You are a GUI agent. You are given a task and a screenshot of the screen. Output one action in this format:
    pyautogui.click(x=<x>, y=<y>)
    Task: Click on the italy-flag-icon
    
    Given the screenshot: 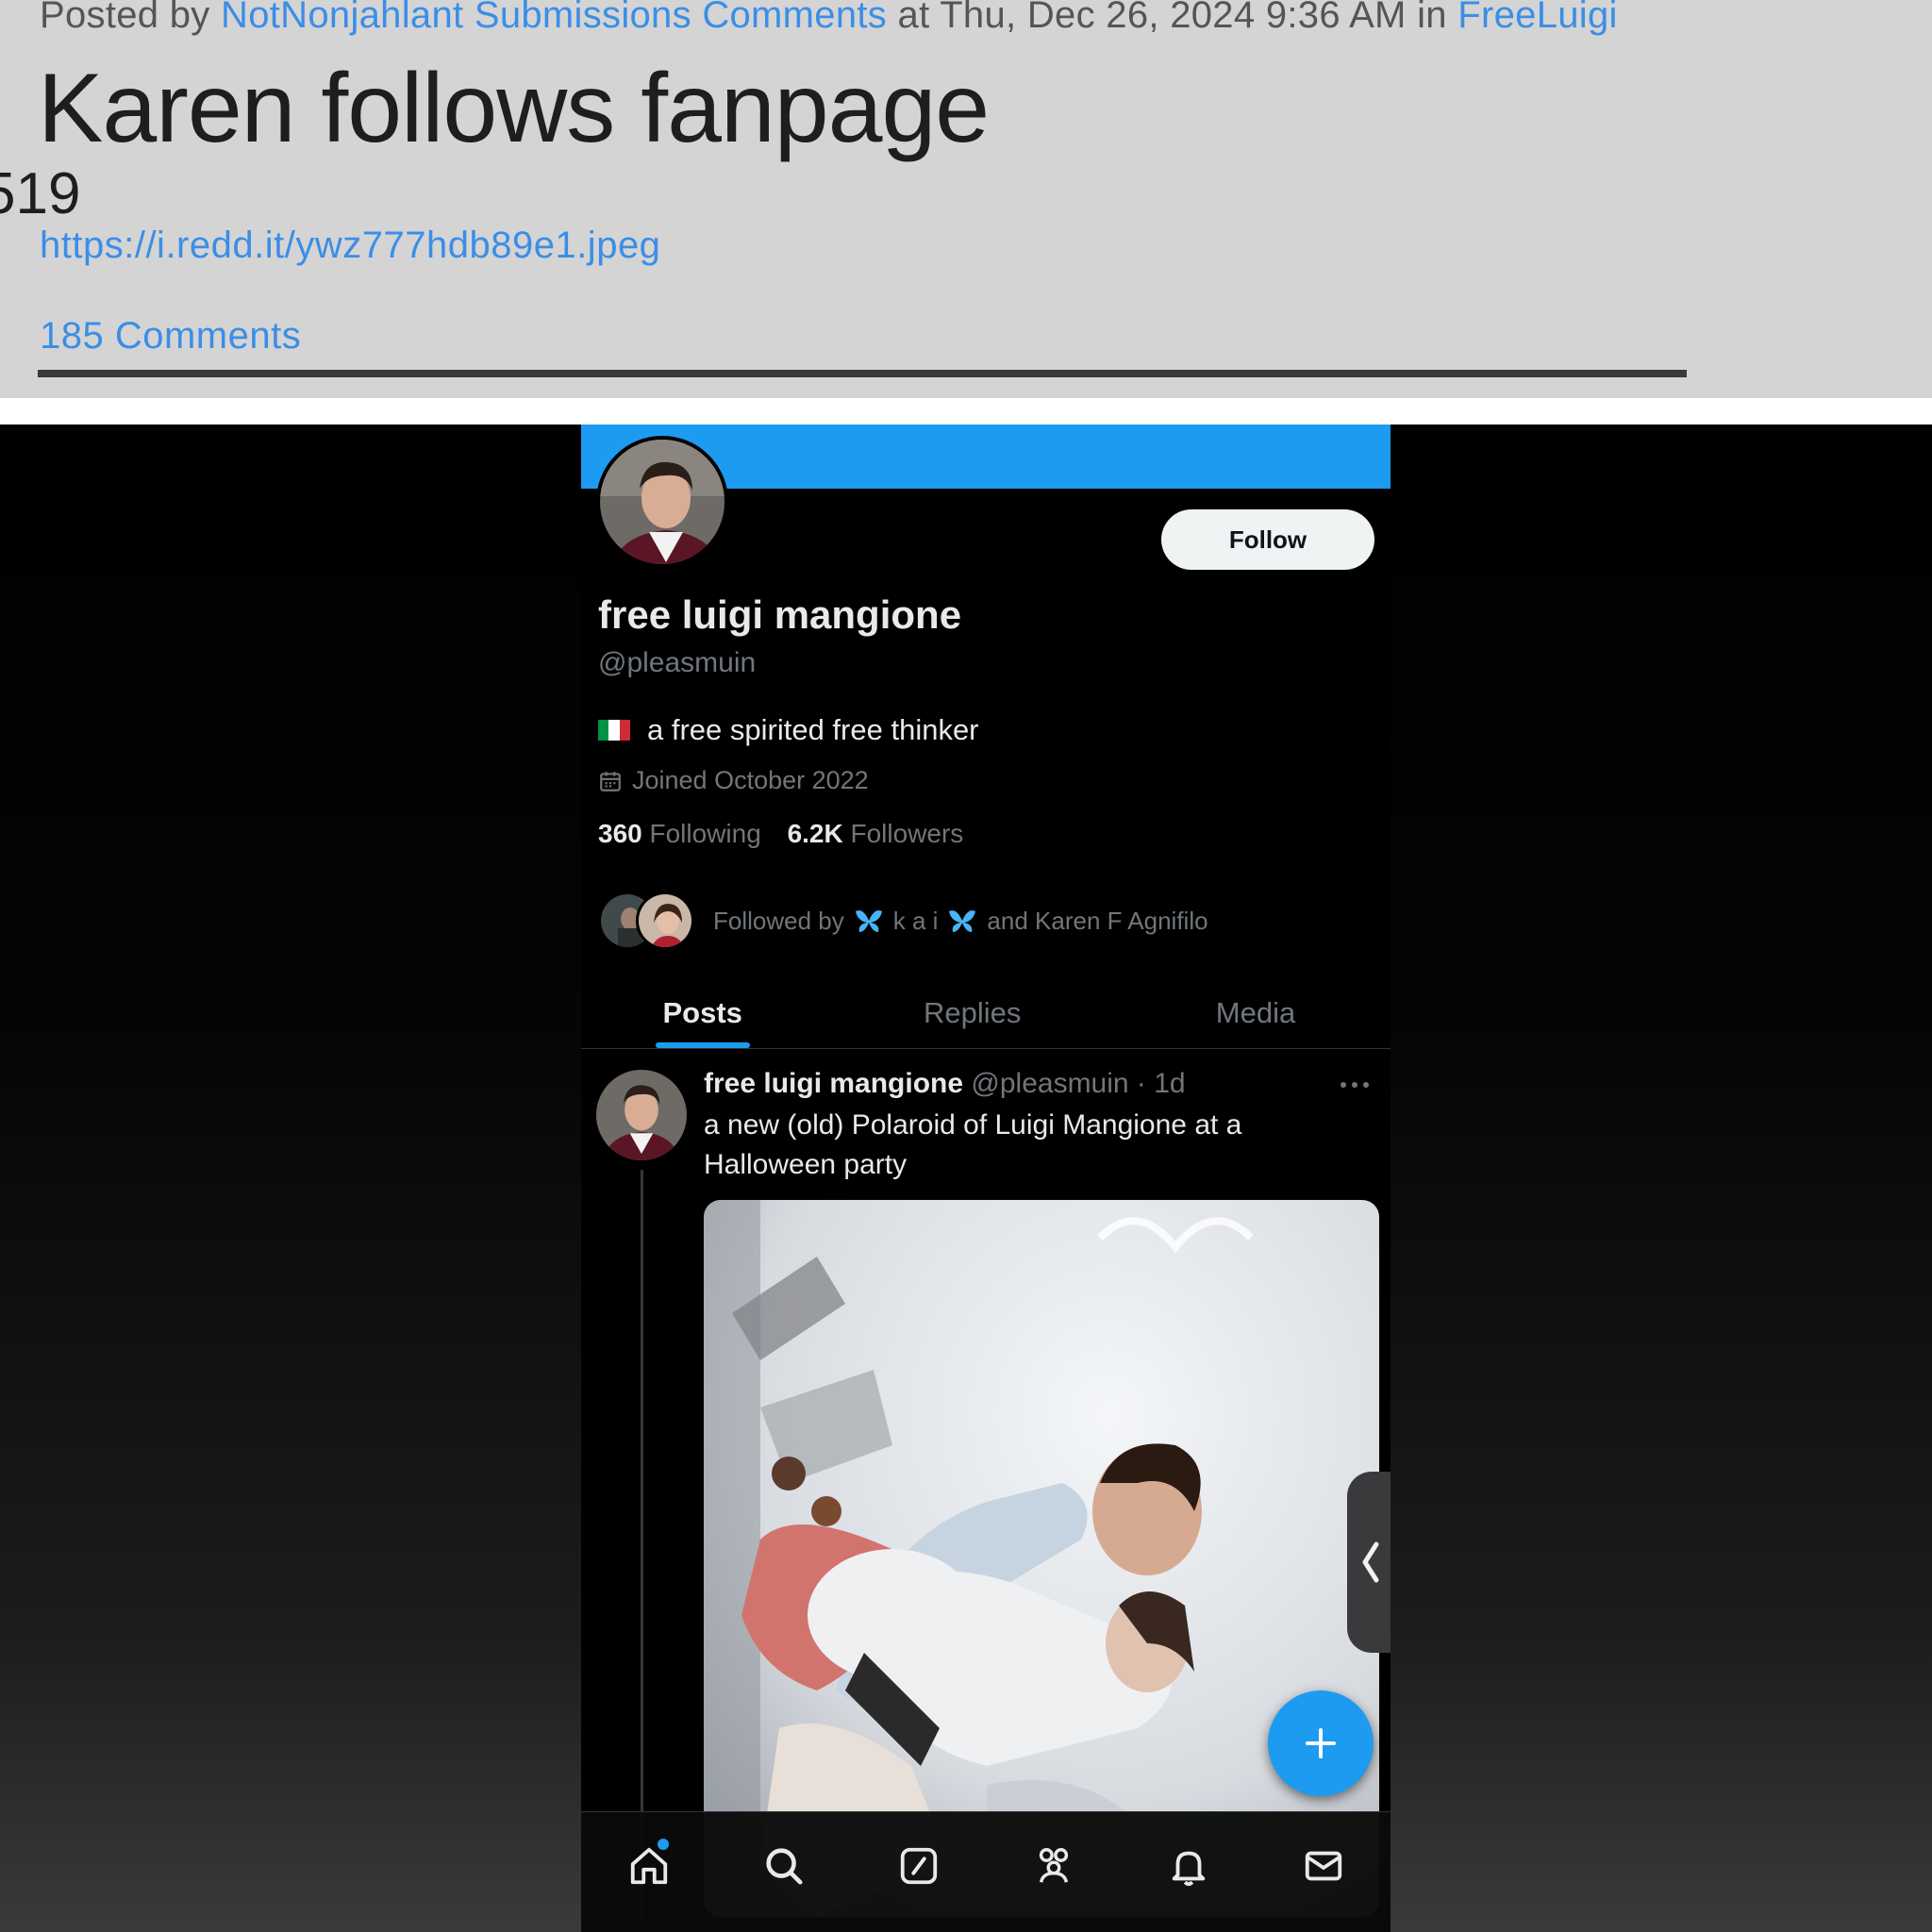 What is the action you would take?
    pyautogui.click(x=614, y=730)
    